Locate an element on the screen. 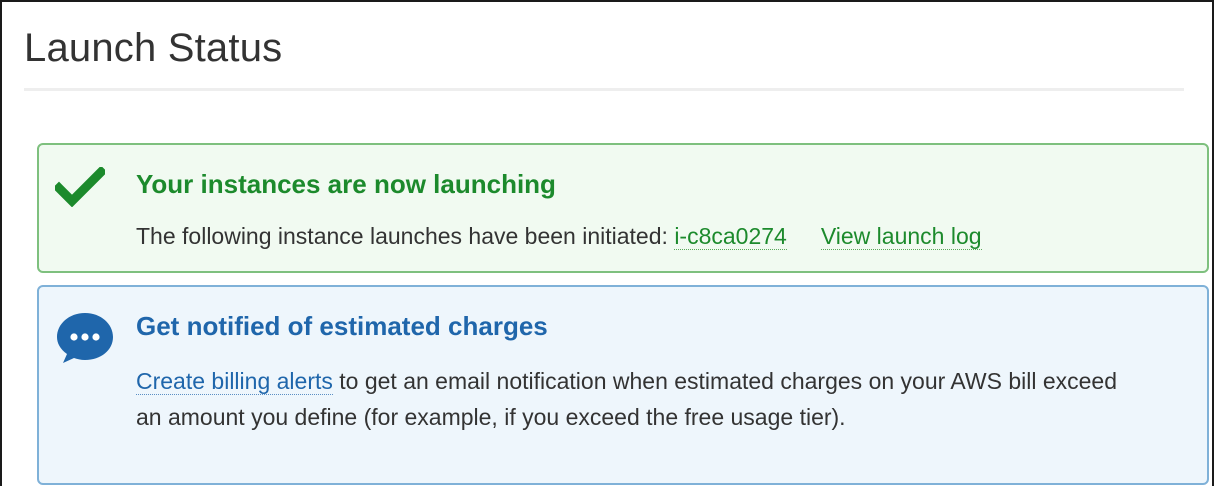  title-divider is located at coordinates (604, 89).